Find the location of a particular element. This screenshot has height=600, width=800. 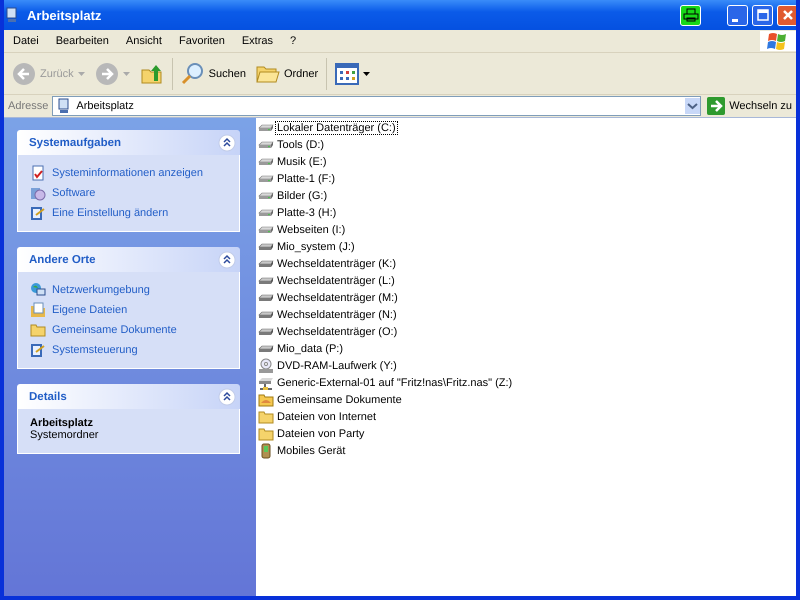

go-arrow-icon is located at coordinates (716, 106).